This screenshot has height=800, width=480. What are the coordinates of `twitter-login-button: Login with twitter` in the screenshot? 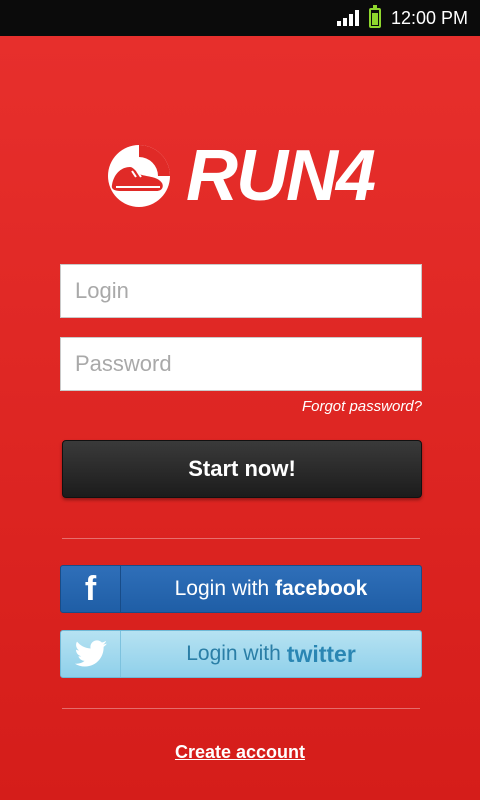 It's located at (241, 654).